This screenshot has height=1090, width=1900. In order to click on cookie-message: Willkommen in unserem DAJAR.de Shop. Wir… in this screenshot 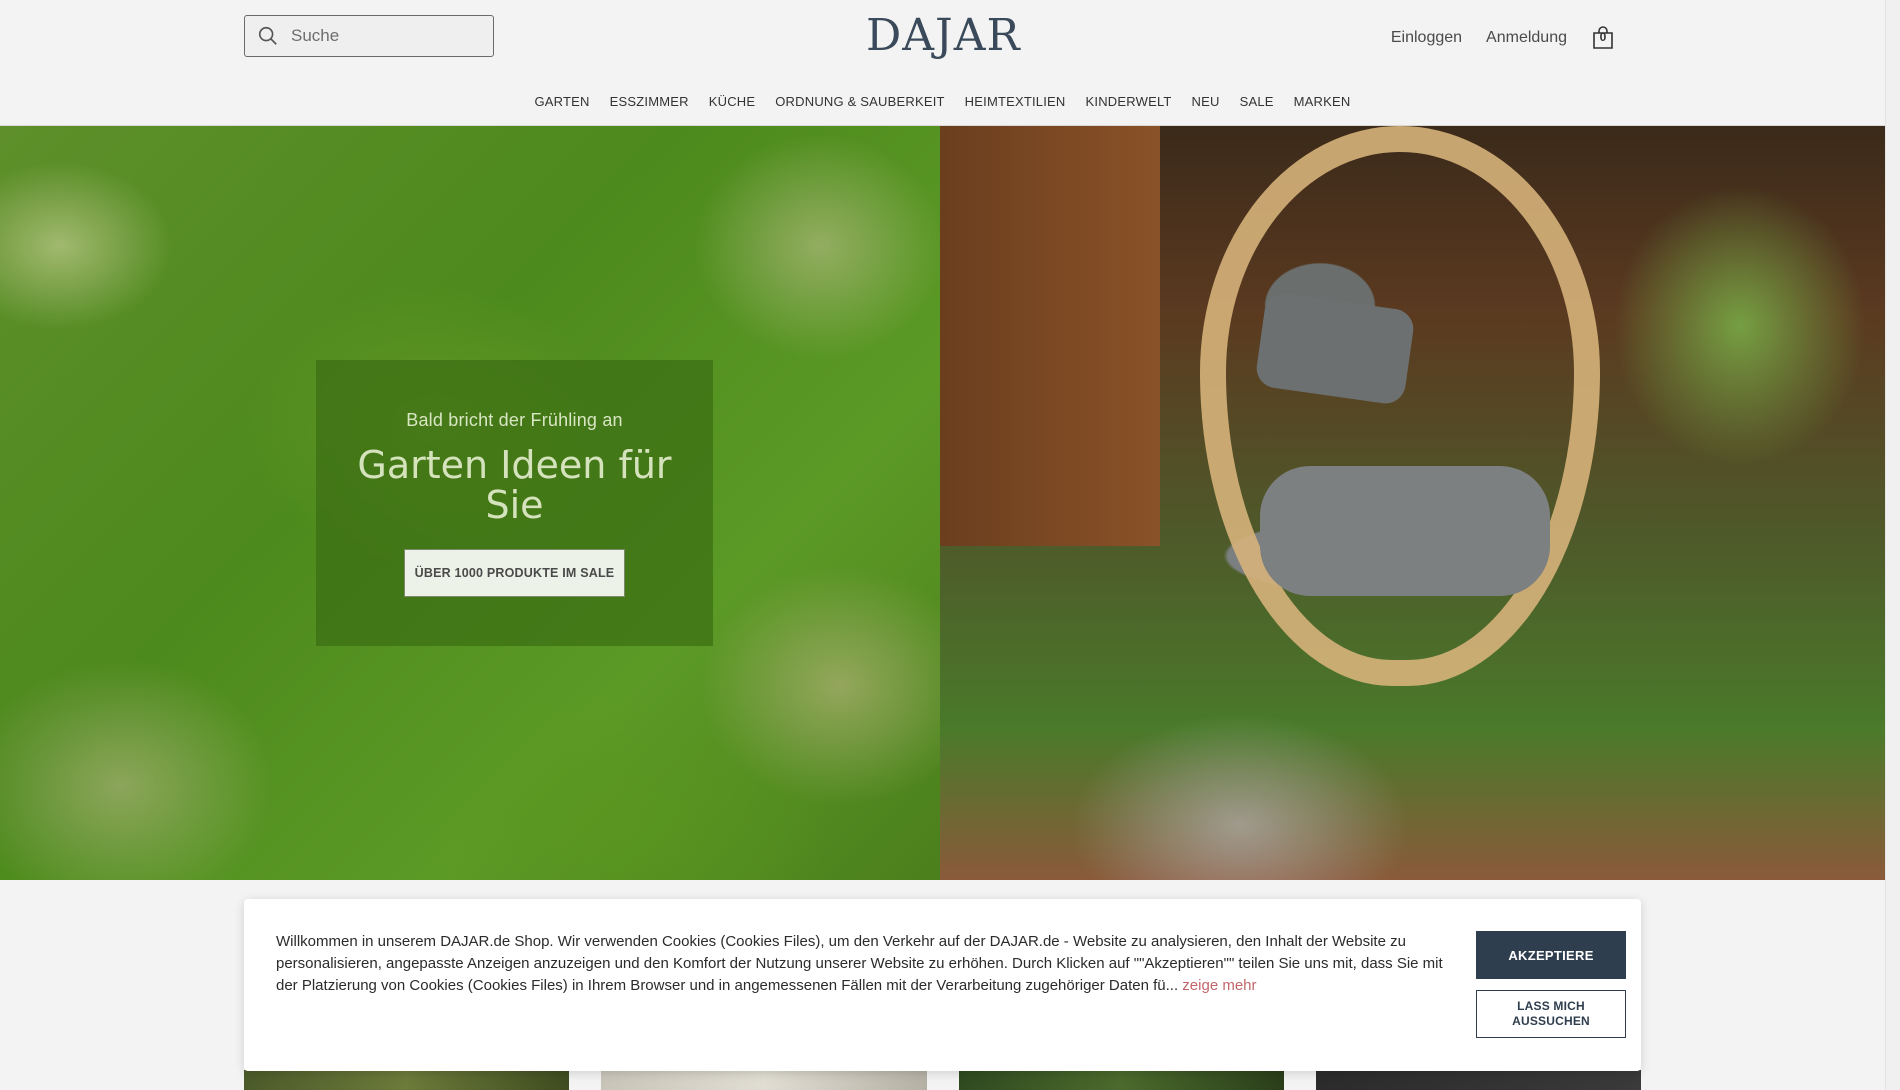, I will do `click(859, 963)`.